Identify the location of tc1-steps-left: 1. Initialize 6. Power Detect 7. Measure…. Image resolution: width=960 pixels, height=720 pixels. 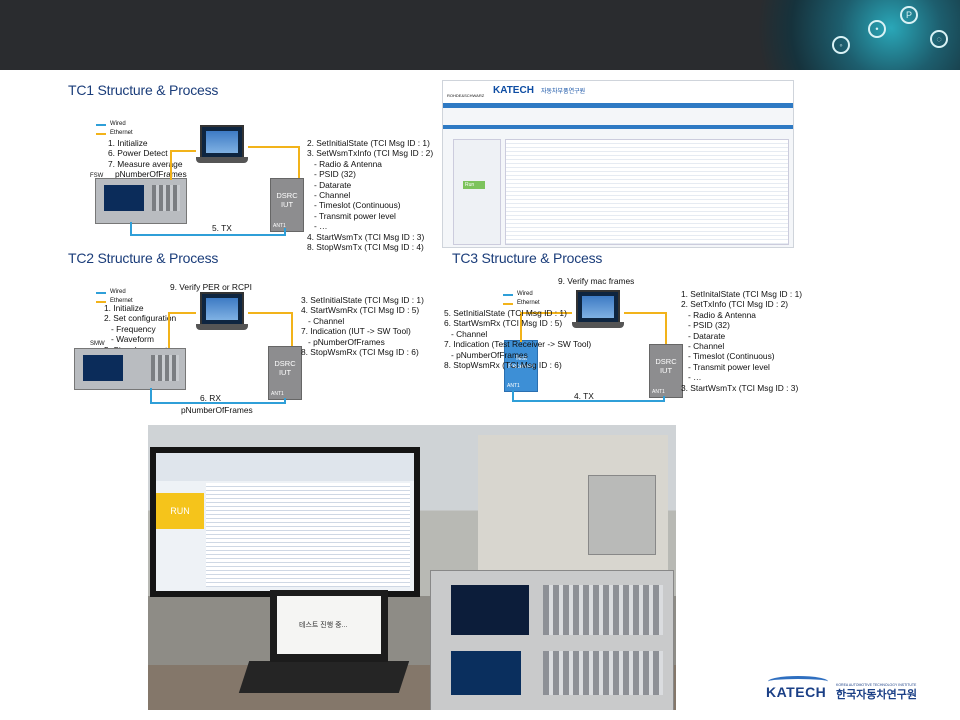
(147, 159).